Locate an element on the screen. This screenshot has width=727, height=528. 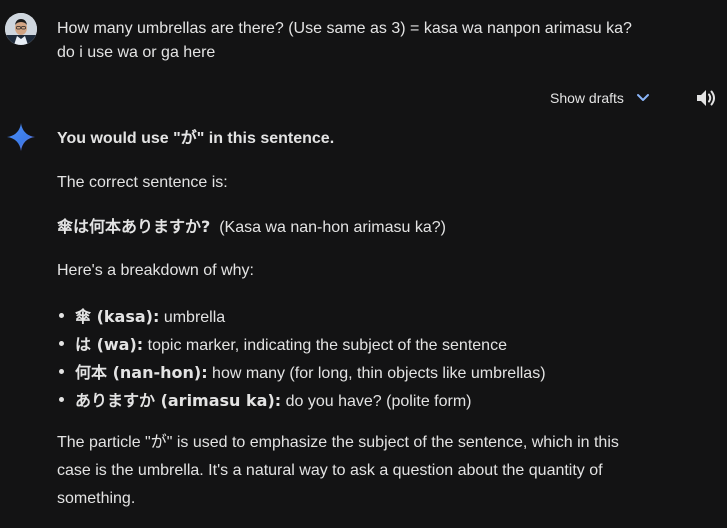
list-item-description: do you have? (polite form) is located at coordinates (378, 401).